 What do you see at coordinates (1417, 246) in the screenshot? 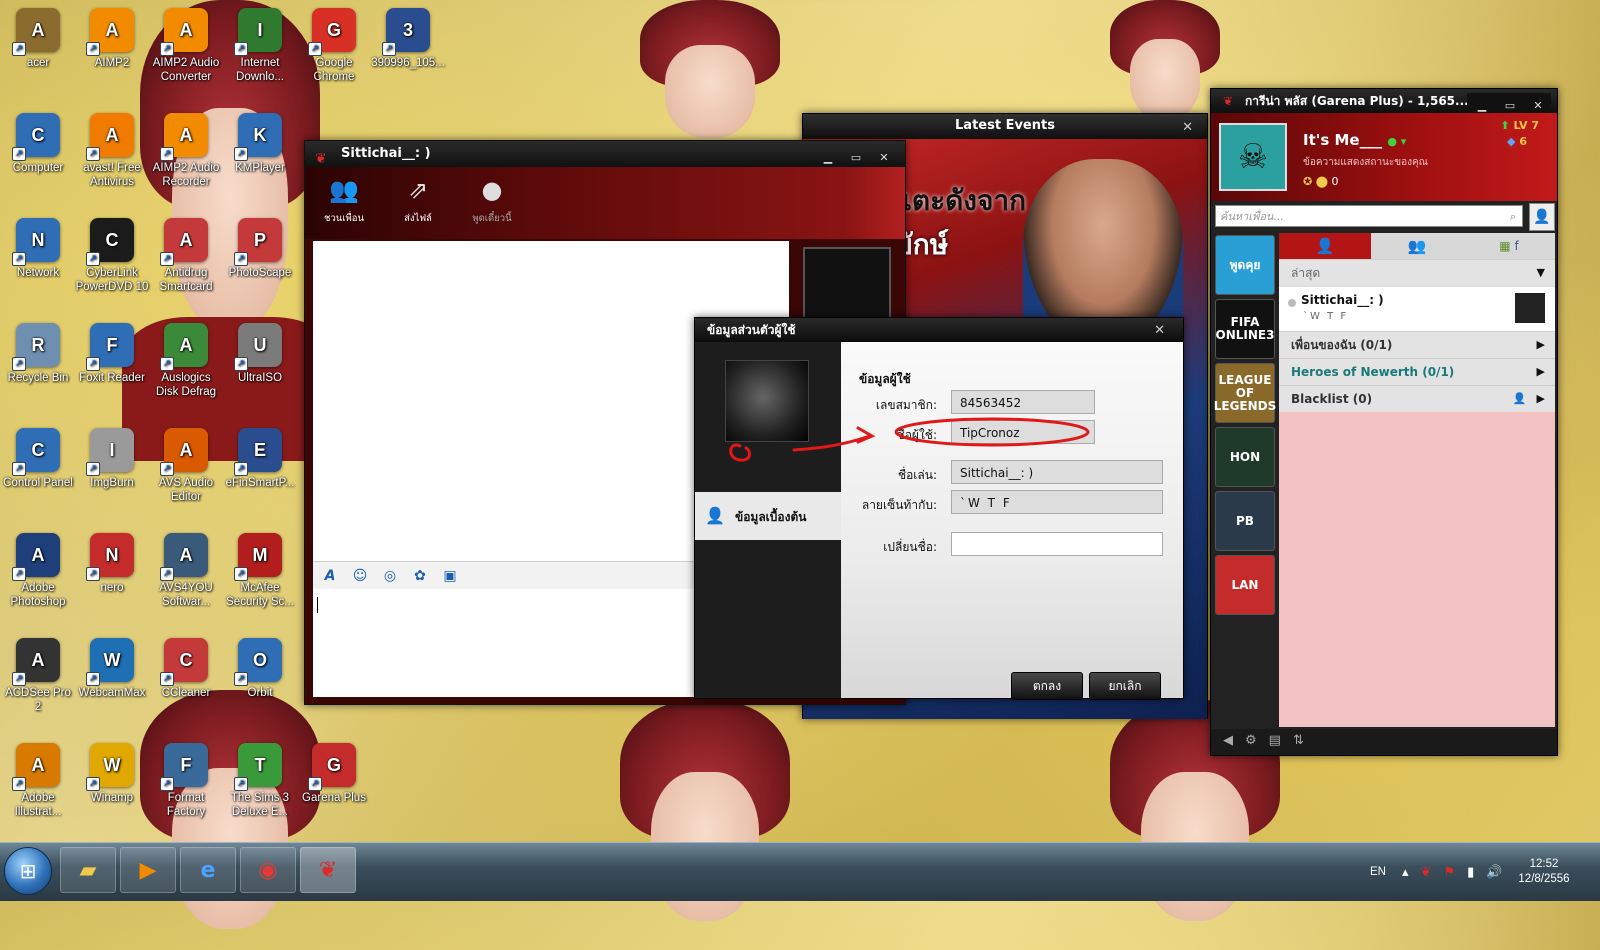
I see `tab-groups: 👥` at bounding box center [1417, 246].